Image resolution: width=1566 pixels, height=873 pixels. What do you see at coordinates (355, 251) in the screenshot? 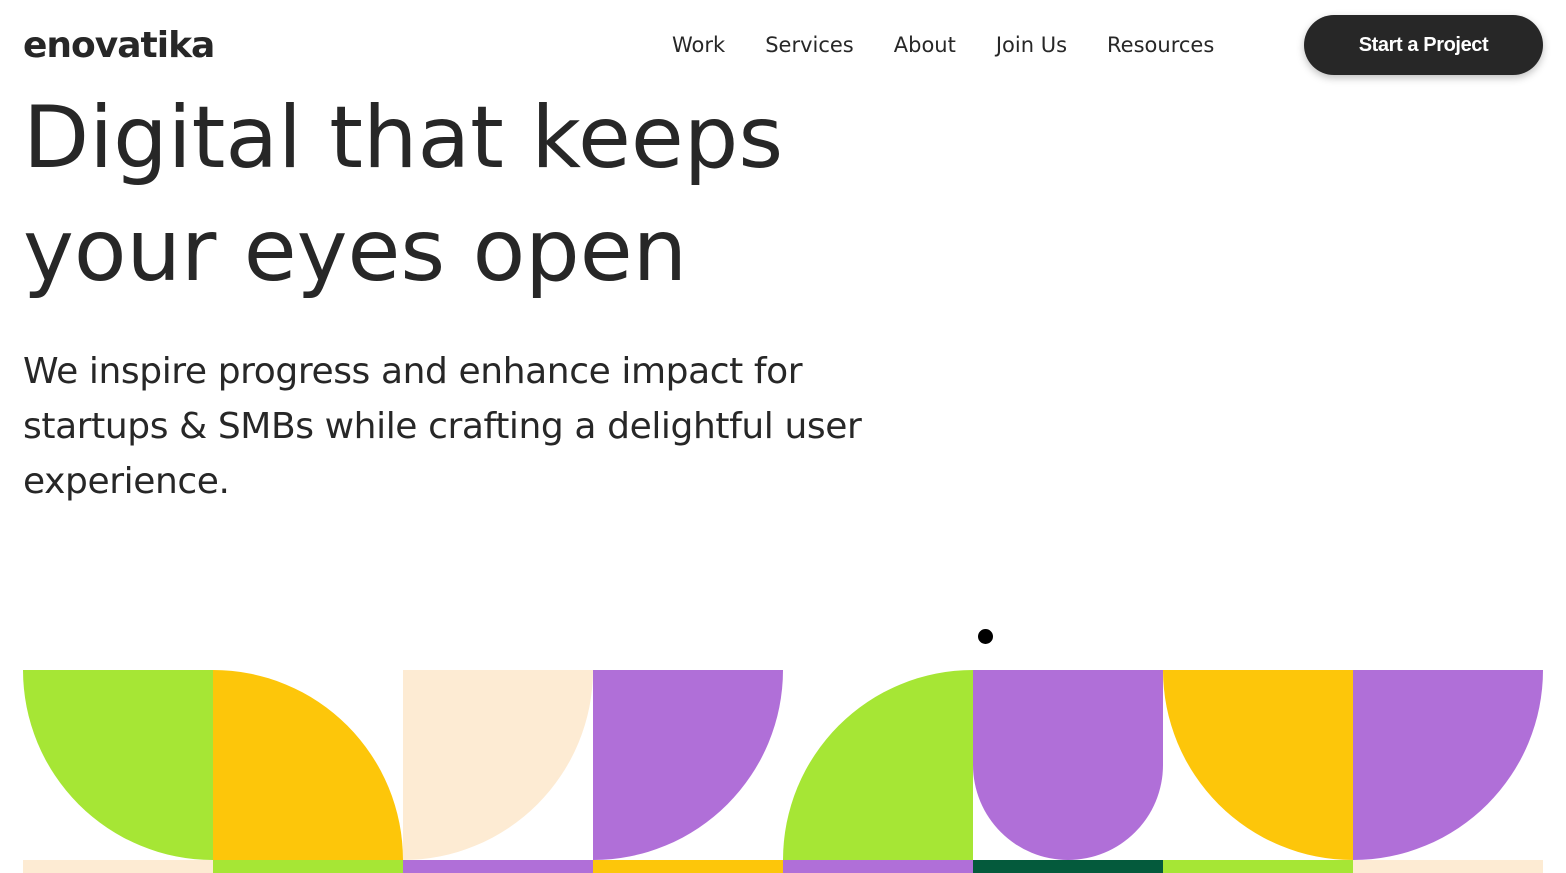
I see `hero-title-line-2: your eyes open` at bounding box center [355, 251].